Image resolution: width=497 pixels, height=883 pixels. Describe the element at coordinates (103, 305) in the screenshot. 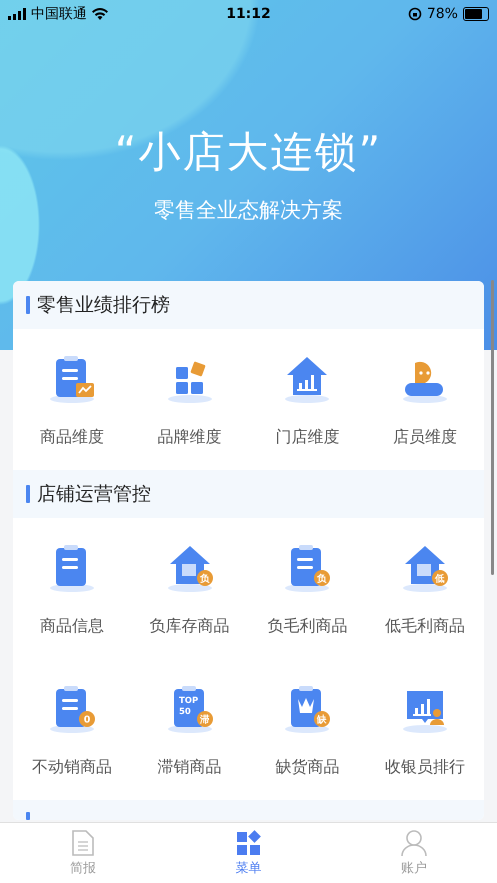

I see `section-title: 零售业绩排行榜` at that location.